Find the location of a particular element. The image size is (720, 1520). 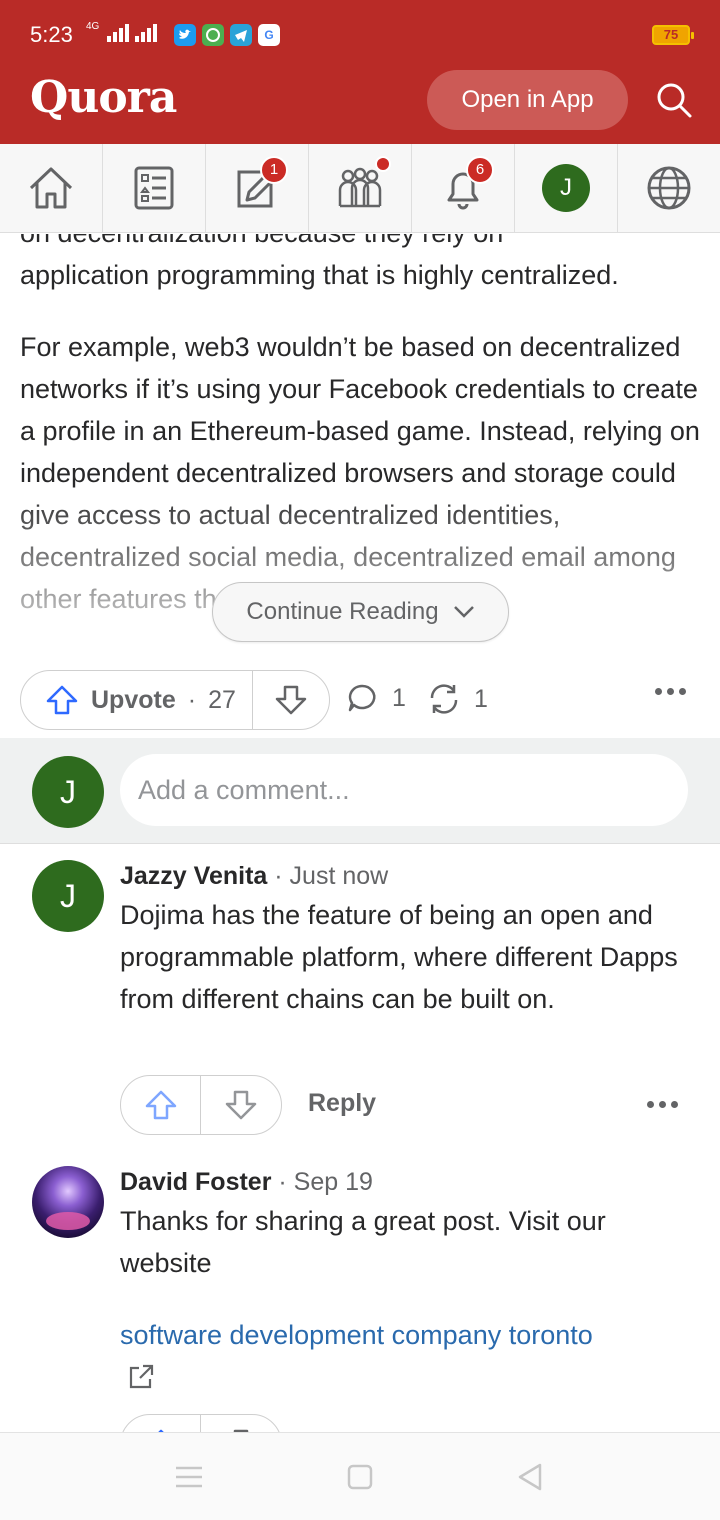

home-square-icon is located at coordinates (360, 1477).